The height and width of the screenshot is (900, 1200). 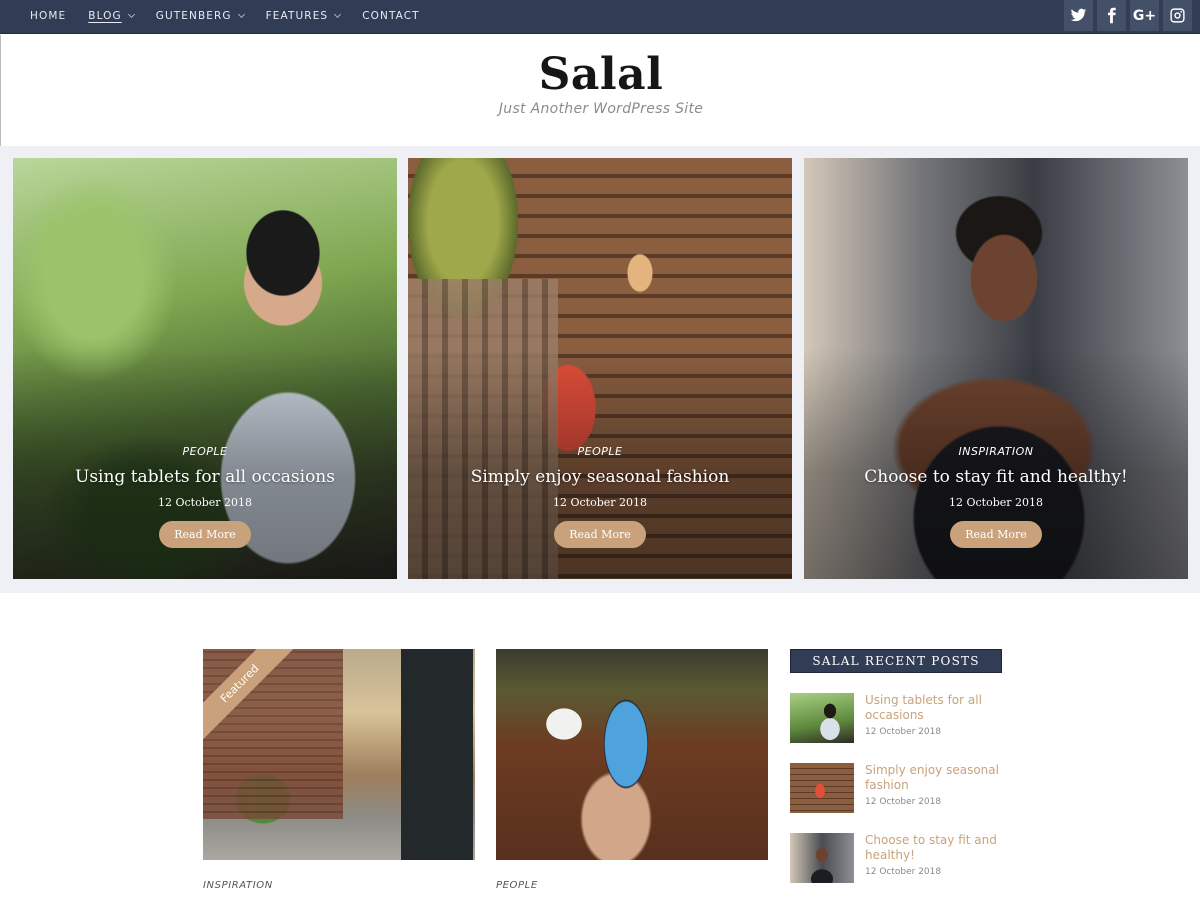 What do you see at coordinates (933, 778) in the screenshot?
I see `recent-post-title: Simply enjoy seasonal fashion` at bounding box center [933, 778].